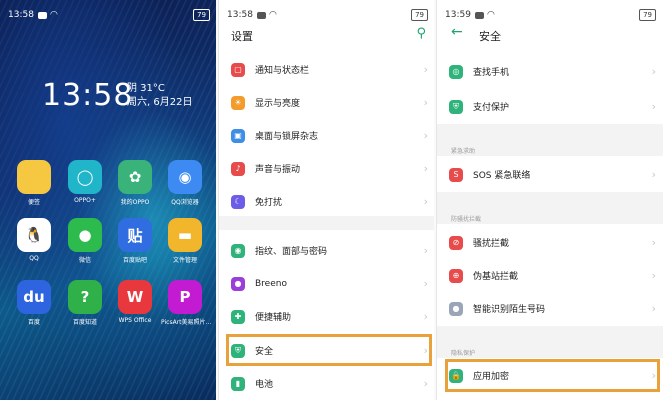 This screenshot has height=400, width=663. I want to click on back-arrow-icon: ←, so click(457, 32).